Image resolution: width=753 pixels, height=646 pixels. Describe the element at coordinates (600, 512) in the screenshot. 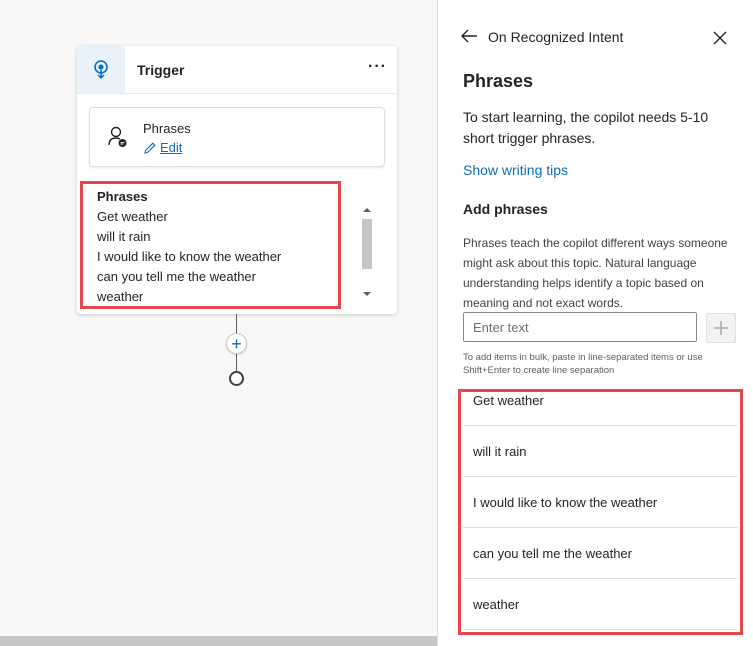

I see `highlight-box-panel-phrases` at that location.